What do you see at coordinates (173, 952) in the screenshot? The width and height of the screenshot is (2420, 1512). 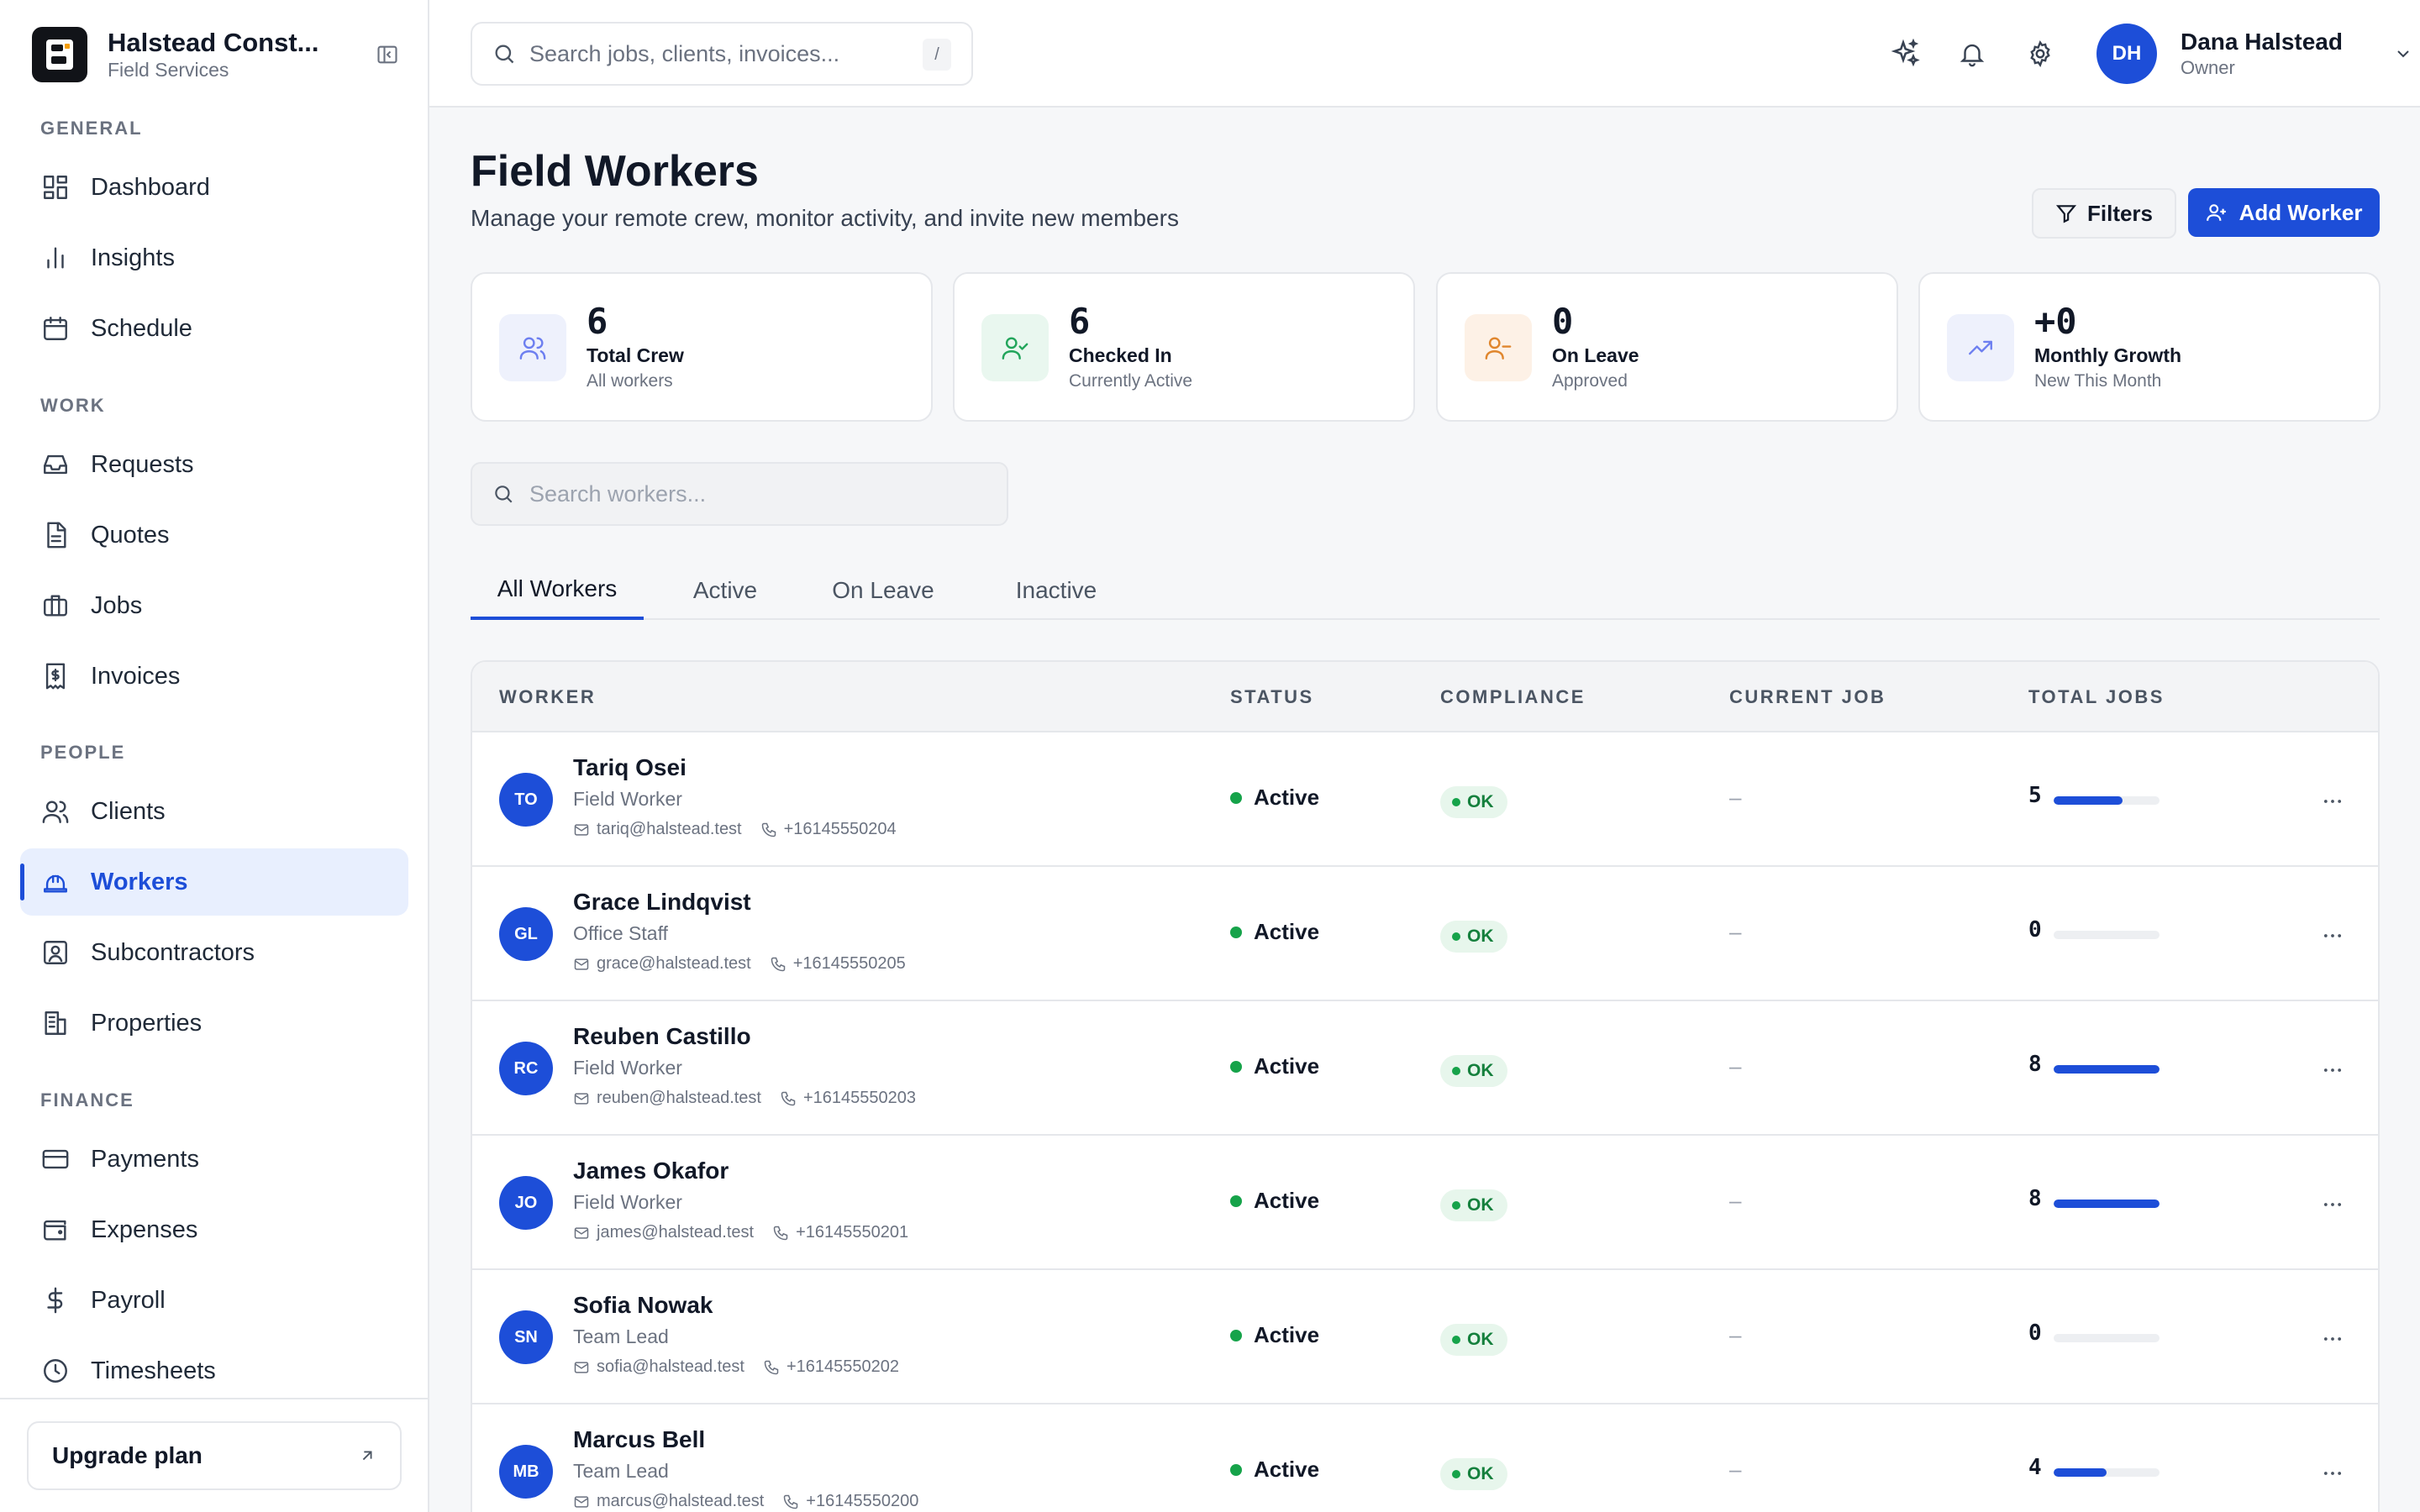 I see `sidebar-item-label: Subcontractors` at bounding box center [173, 952].